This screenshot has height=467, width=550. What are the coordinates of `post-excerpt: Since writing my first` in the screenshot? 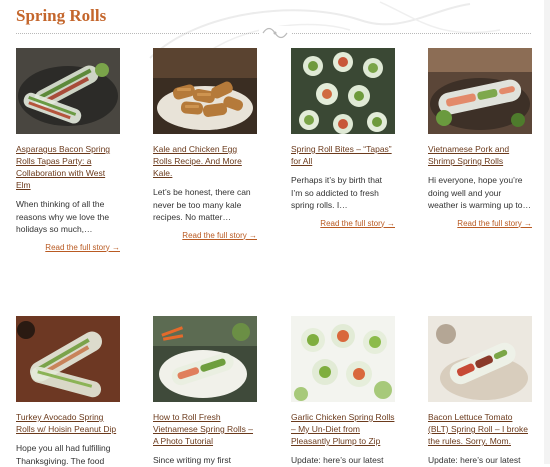 It's located at (192, 460).